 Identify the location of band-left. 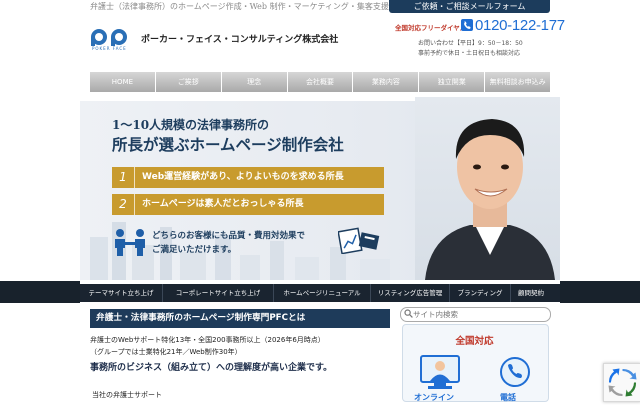
(40, 292).